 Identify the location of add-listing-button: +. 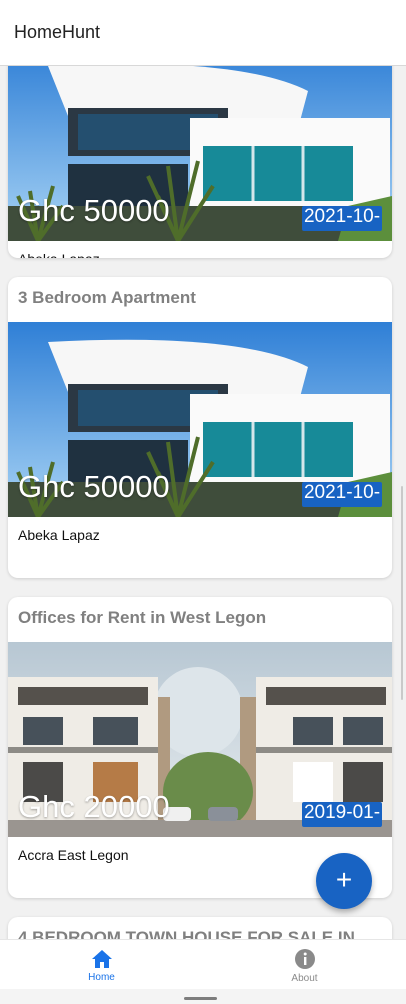
(344, 881).